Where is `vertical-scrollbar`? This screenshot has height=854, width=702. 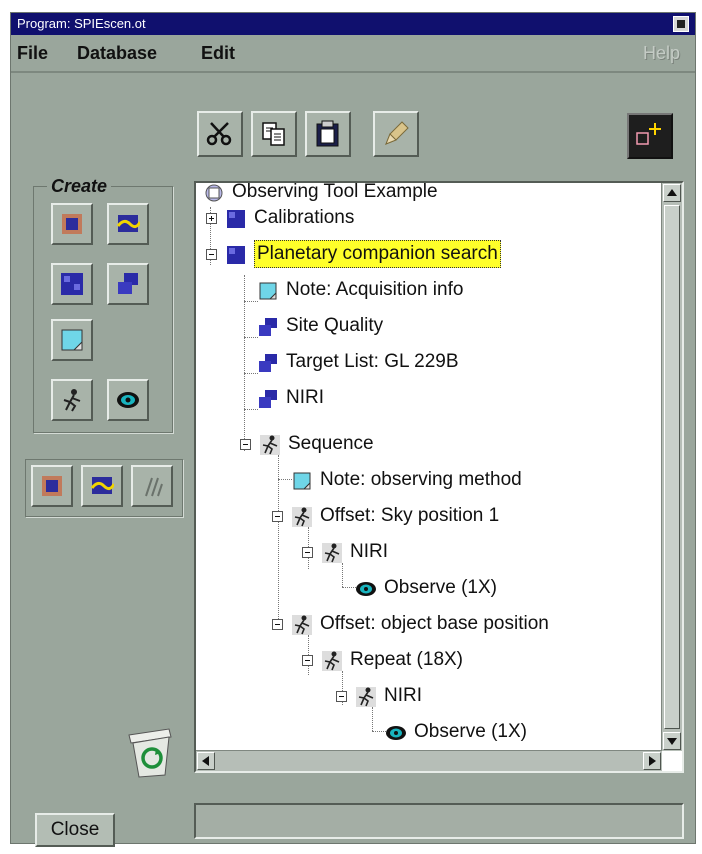 vertical-scrollbar is located at coordinates (671, 467).